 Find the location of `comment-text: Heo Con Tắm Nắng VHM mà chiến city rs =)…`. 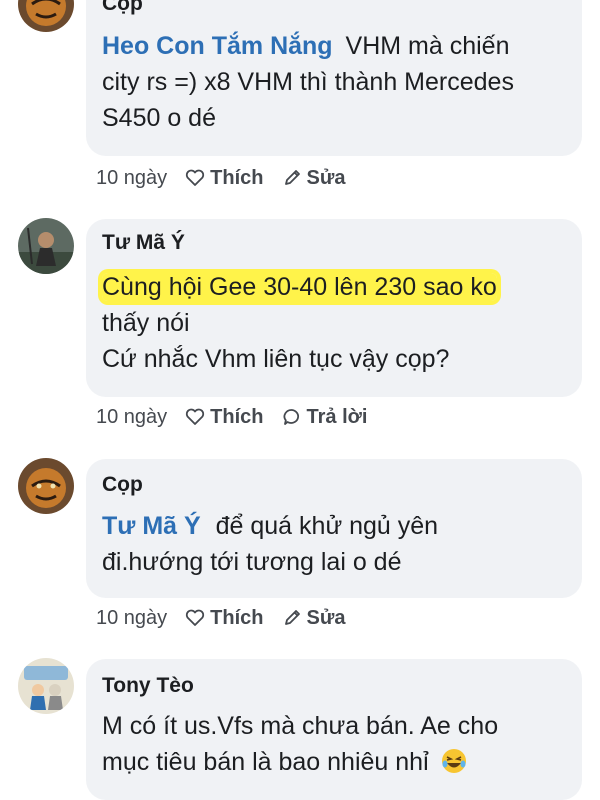

comment-text: Heo Con Tắm Nắng VHM mà chiến city rs =)… is located at coordinates (335, 82).